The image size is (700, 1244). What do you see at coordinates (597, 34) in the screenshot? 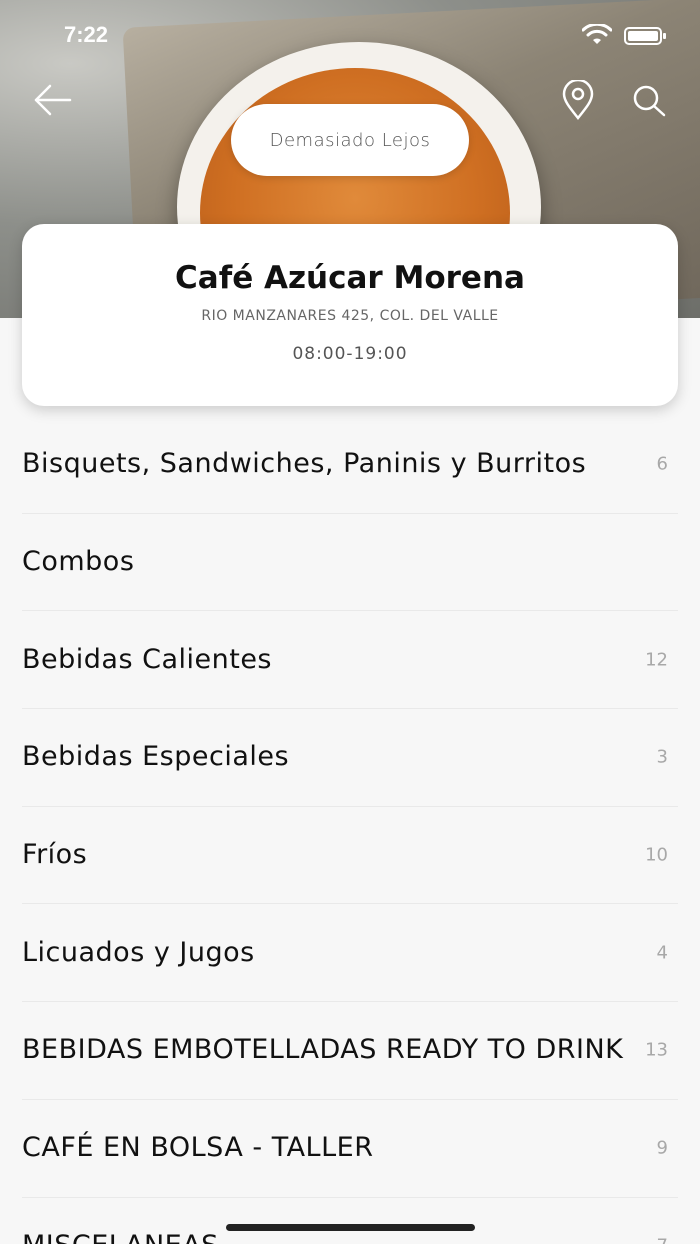
I see `wifi-icon` at bounding box center [597, 34].